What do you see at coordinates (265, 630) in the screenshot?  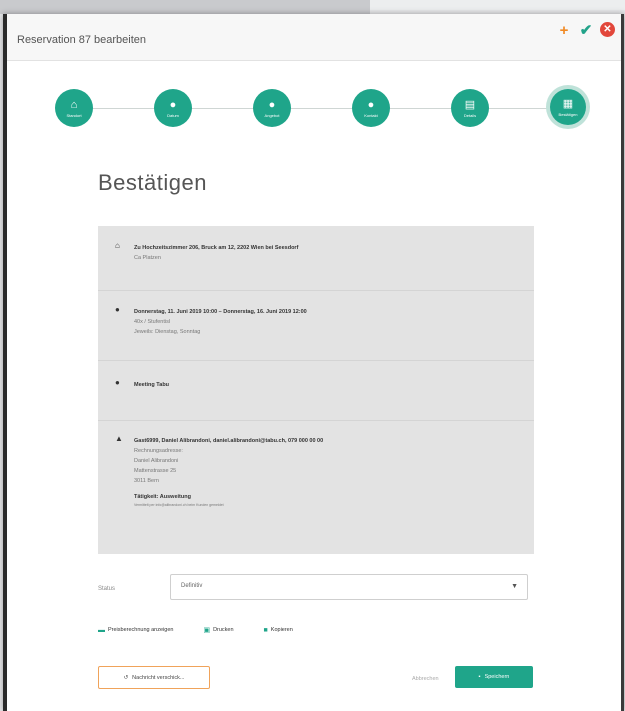 I see `copy-icon: ■` at bounding box center [265, 630].